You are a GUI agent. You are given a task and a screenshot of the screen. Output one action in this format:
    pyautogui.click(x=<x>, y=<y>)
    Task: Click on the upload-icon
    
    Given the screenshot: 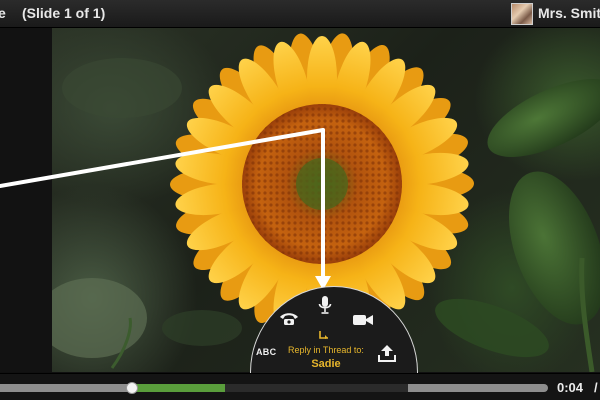 What is the action you would take?
    pyautogui.click(x=387, y=353)
    